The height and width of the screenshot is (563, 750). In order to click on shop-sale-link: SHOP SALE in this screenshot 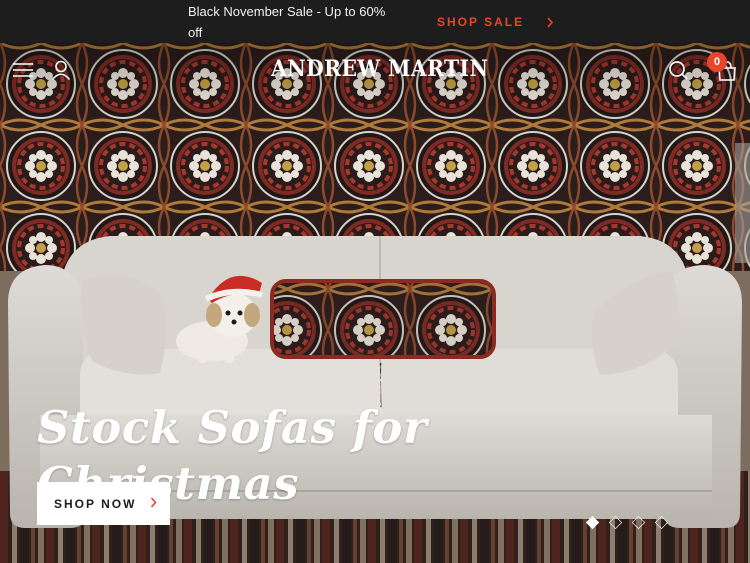, I will do `click(495, 22)`.